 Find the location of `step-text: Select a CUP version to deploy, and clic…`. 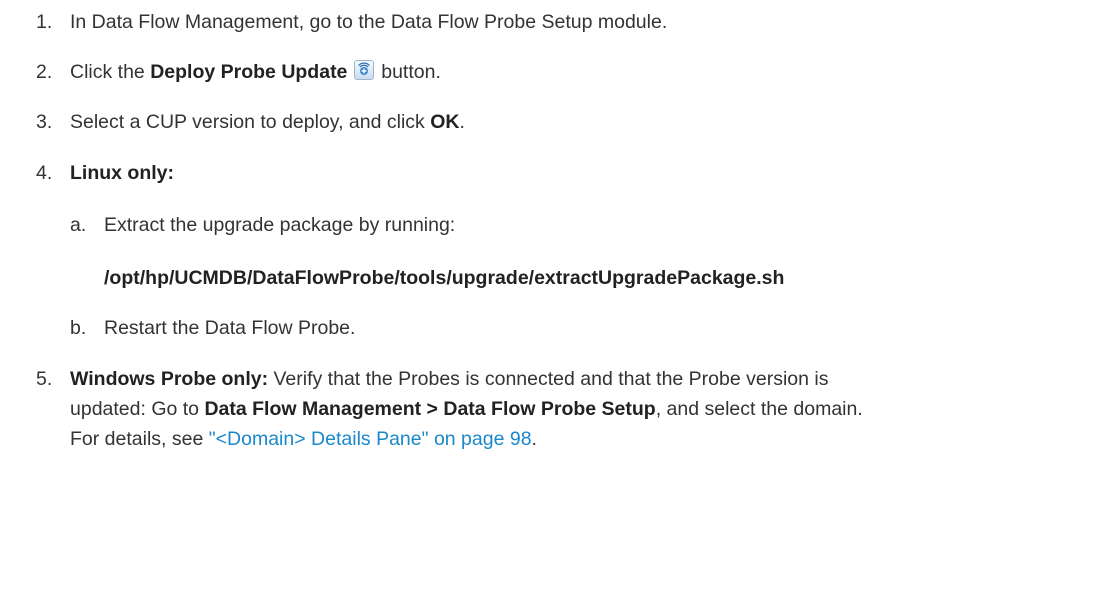

step-text: Select a CUP version to deploy, and clic… is located at coordinates (250, 122).